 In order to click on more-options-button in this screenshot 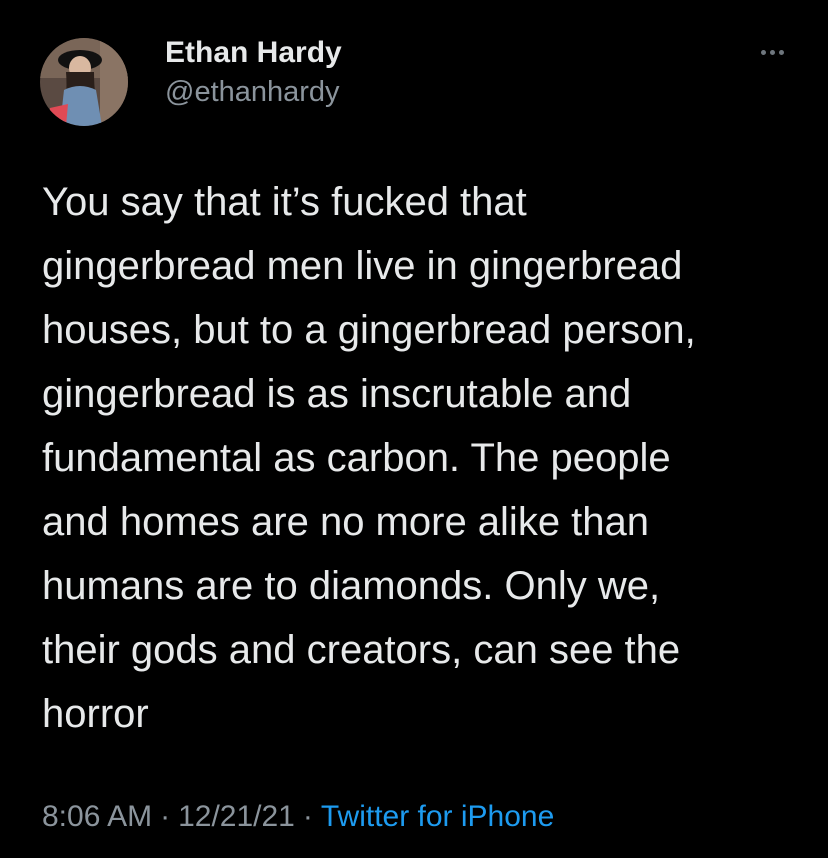, I will do `click(772, 52)`.